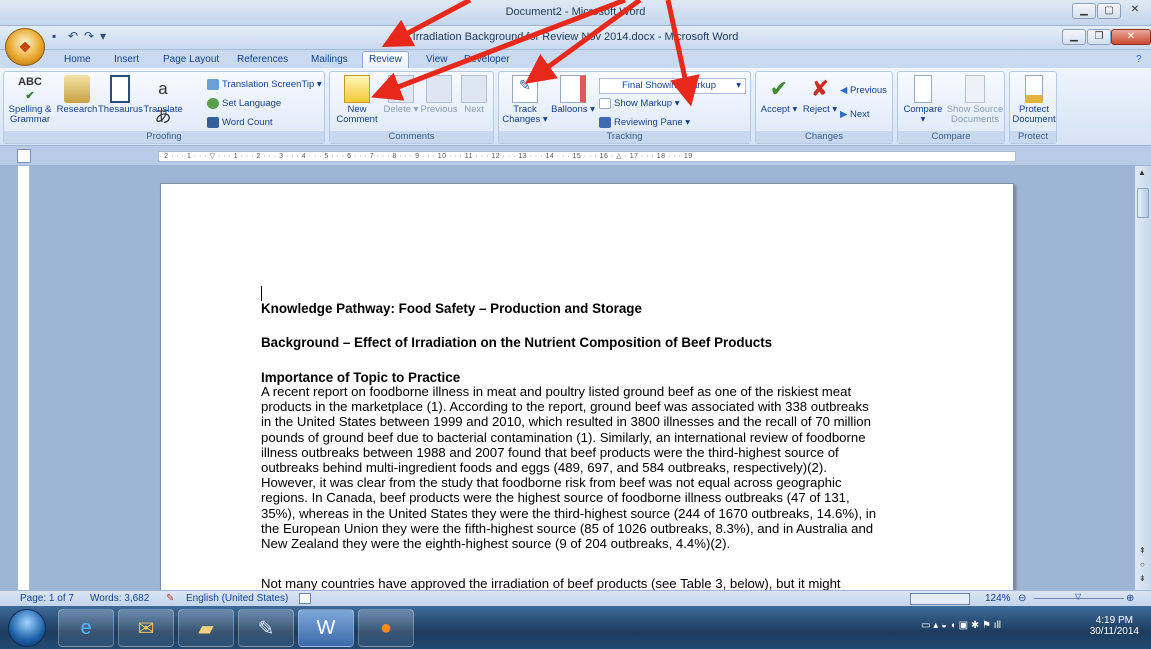  Describe the element at coordinates (1099, 37) in the screenshot. I see `restore-button: ❐` at that location.